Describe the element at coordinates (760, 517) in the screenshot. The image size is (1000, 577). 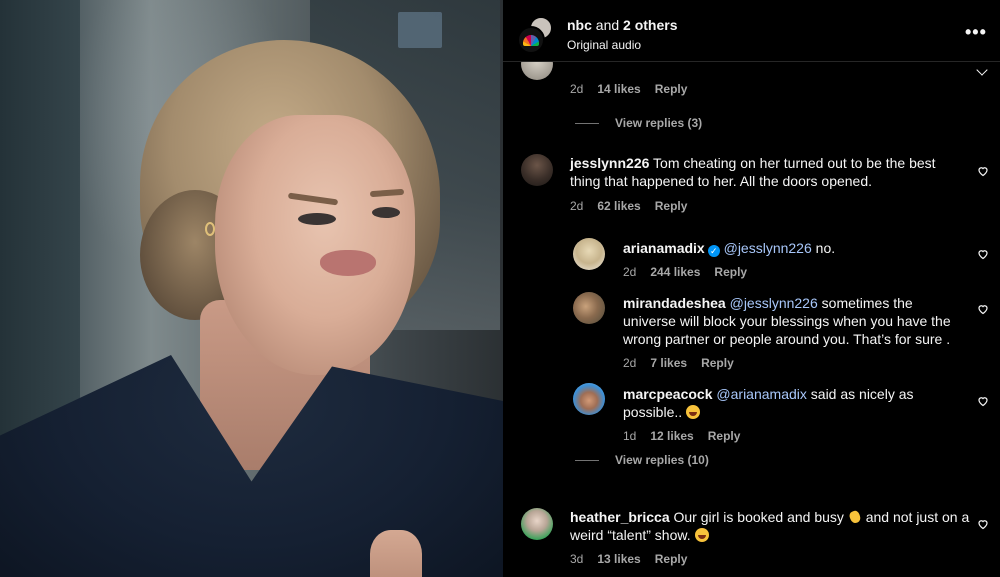
I see `comment-text-line1: Our girl is booked and busy` at that location.